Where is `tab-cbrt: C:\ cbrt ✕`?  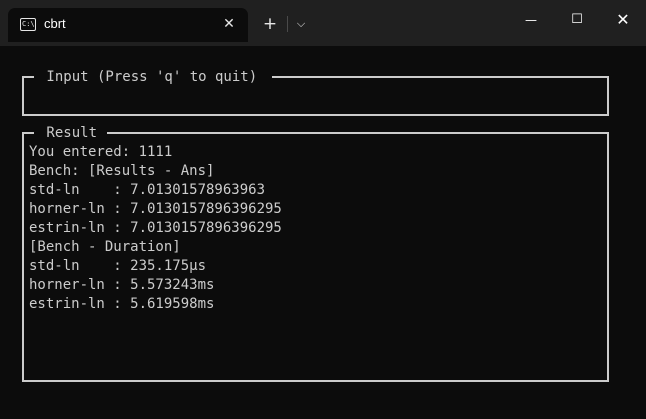
tab-cbrt: C:\ cbrt ✕ is located at coordinates (128, 25).